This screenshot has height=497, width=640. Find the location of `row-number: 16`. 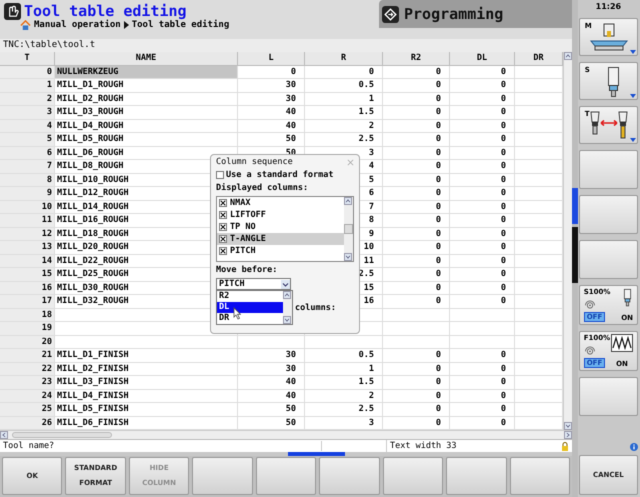

row-number: 16 is located at coordinates (27, 289).